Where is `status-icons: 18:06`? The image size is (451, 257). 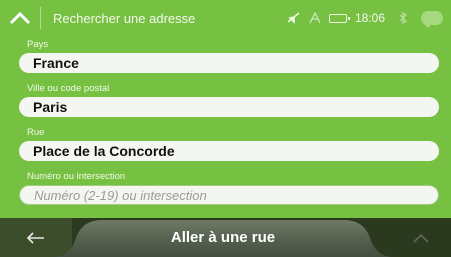
status-icons: 18:06 is located at coordinates (369, 19).